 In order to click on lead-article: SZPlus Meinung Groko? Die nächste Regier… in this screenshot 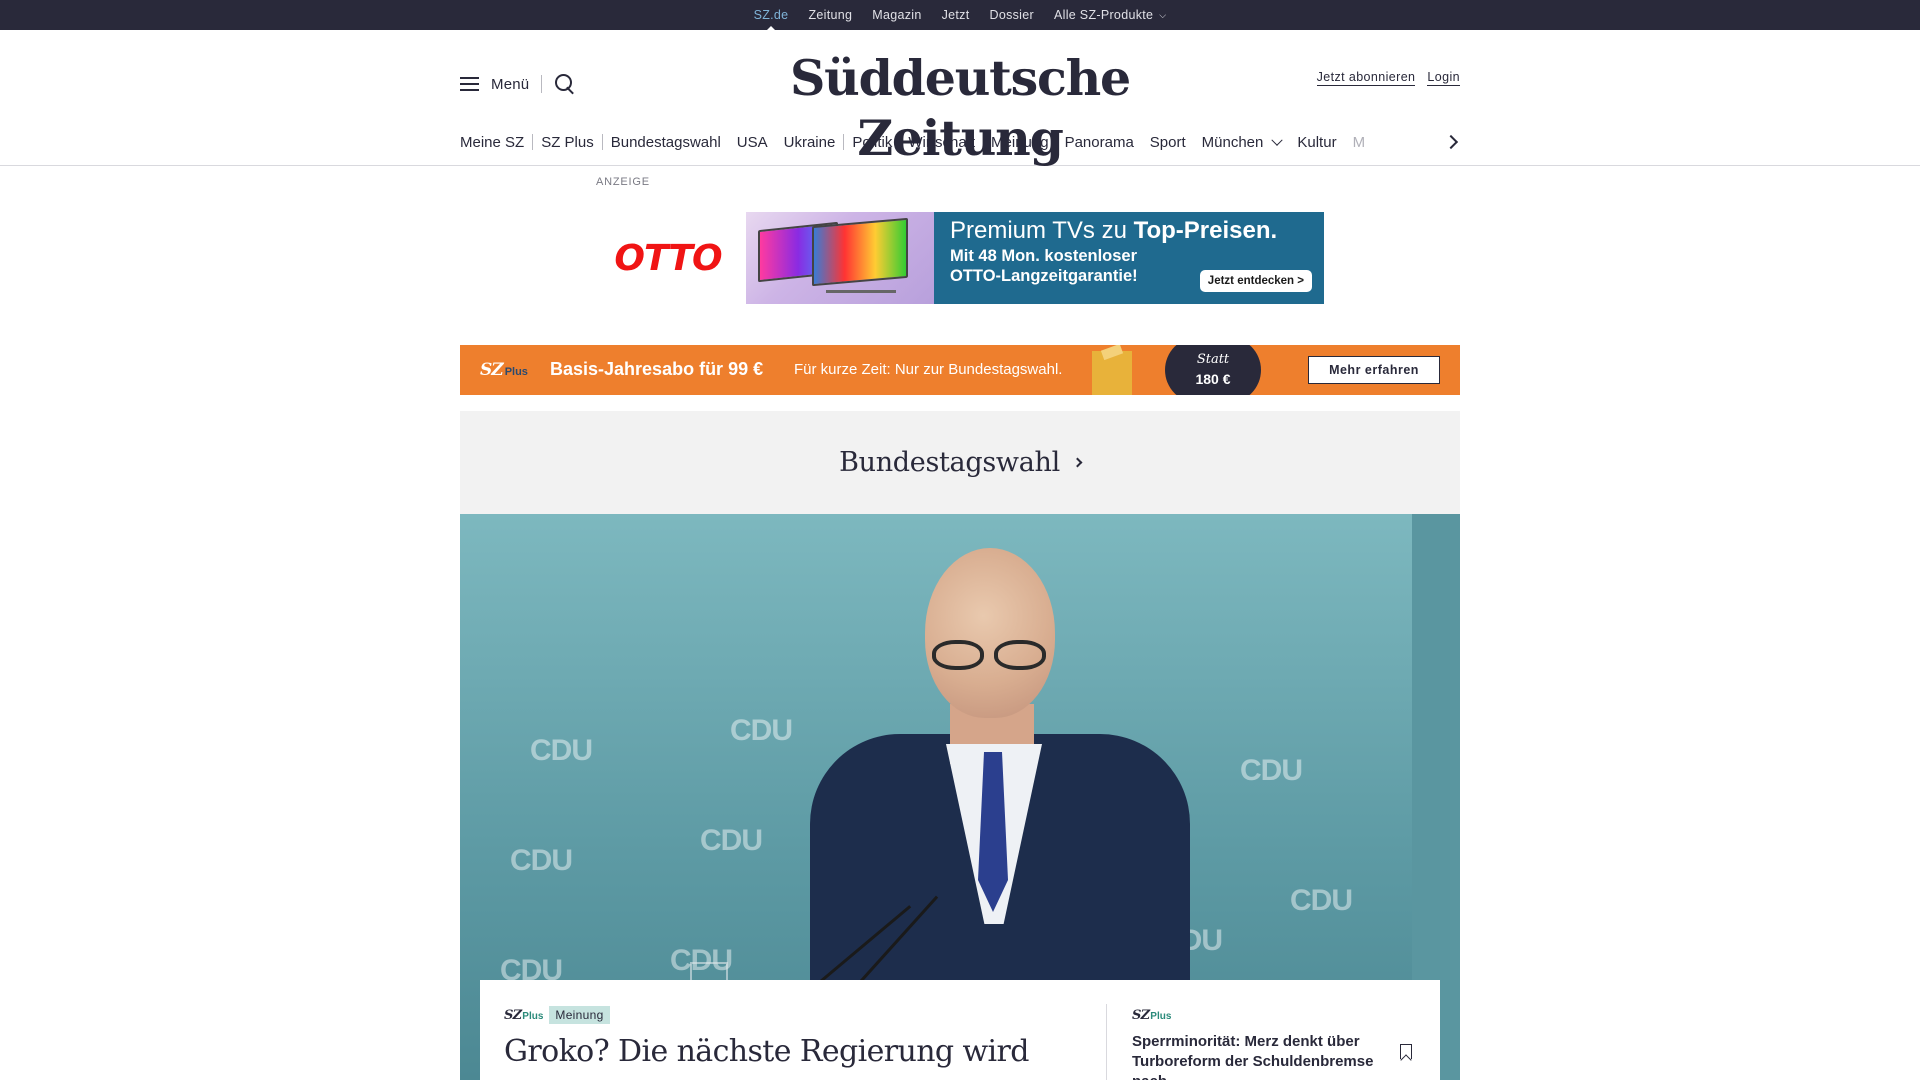, I will do `click(794, 1039)`.